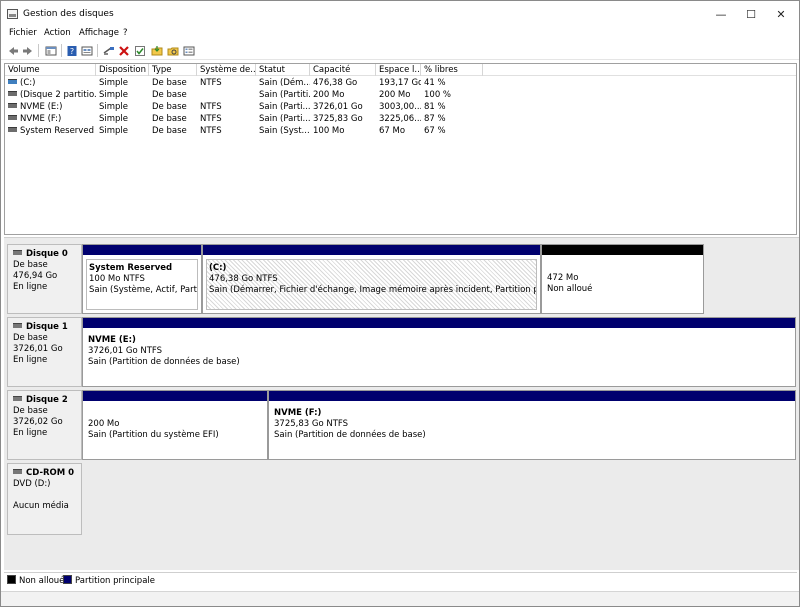 The width and height of the screenshot is (800, 607). What do you see at coordinates (71, 50) in the screenshot?
I see `help-icon: ?` at bounding box center [71, 50].